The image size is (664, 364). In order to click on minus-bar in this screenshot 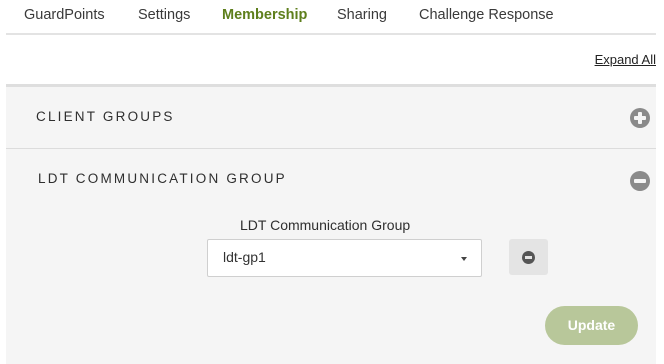, I will do `click(640, 181)`.